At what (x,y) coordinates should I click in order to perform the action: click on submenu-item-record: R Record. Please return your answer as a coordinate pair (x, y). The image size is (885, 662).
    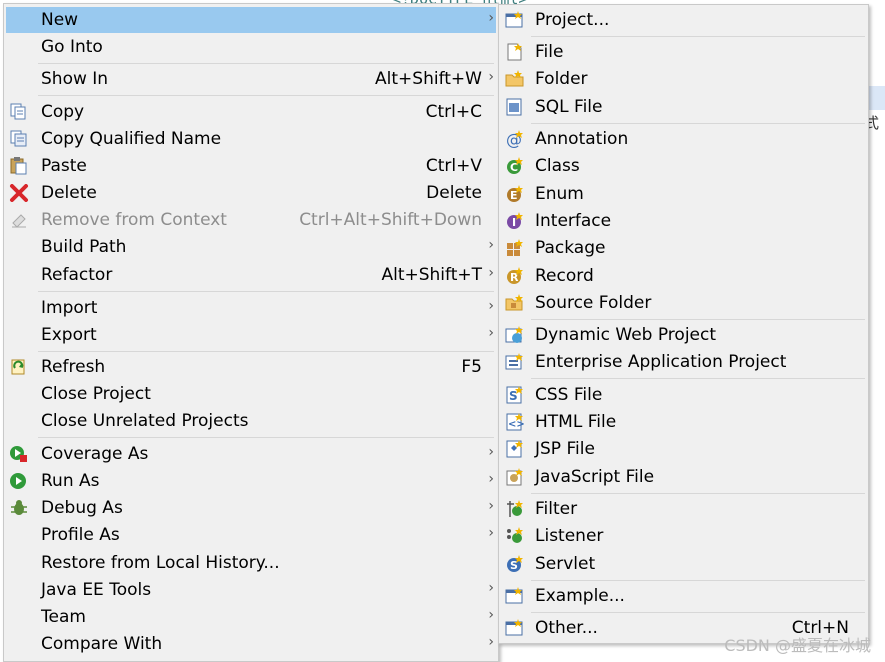
    Looking at the image, I should click on (684, 276).